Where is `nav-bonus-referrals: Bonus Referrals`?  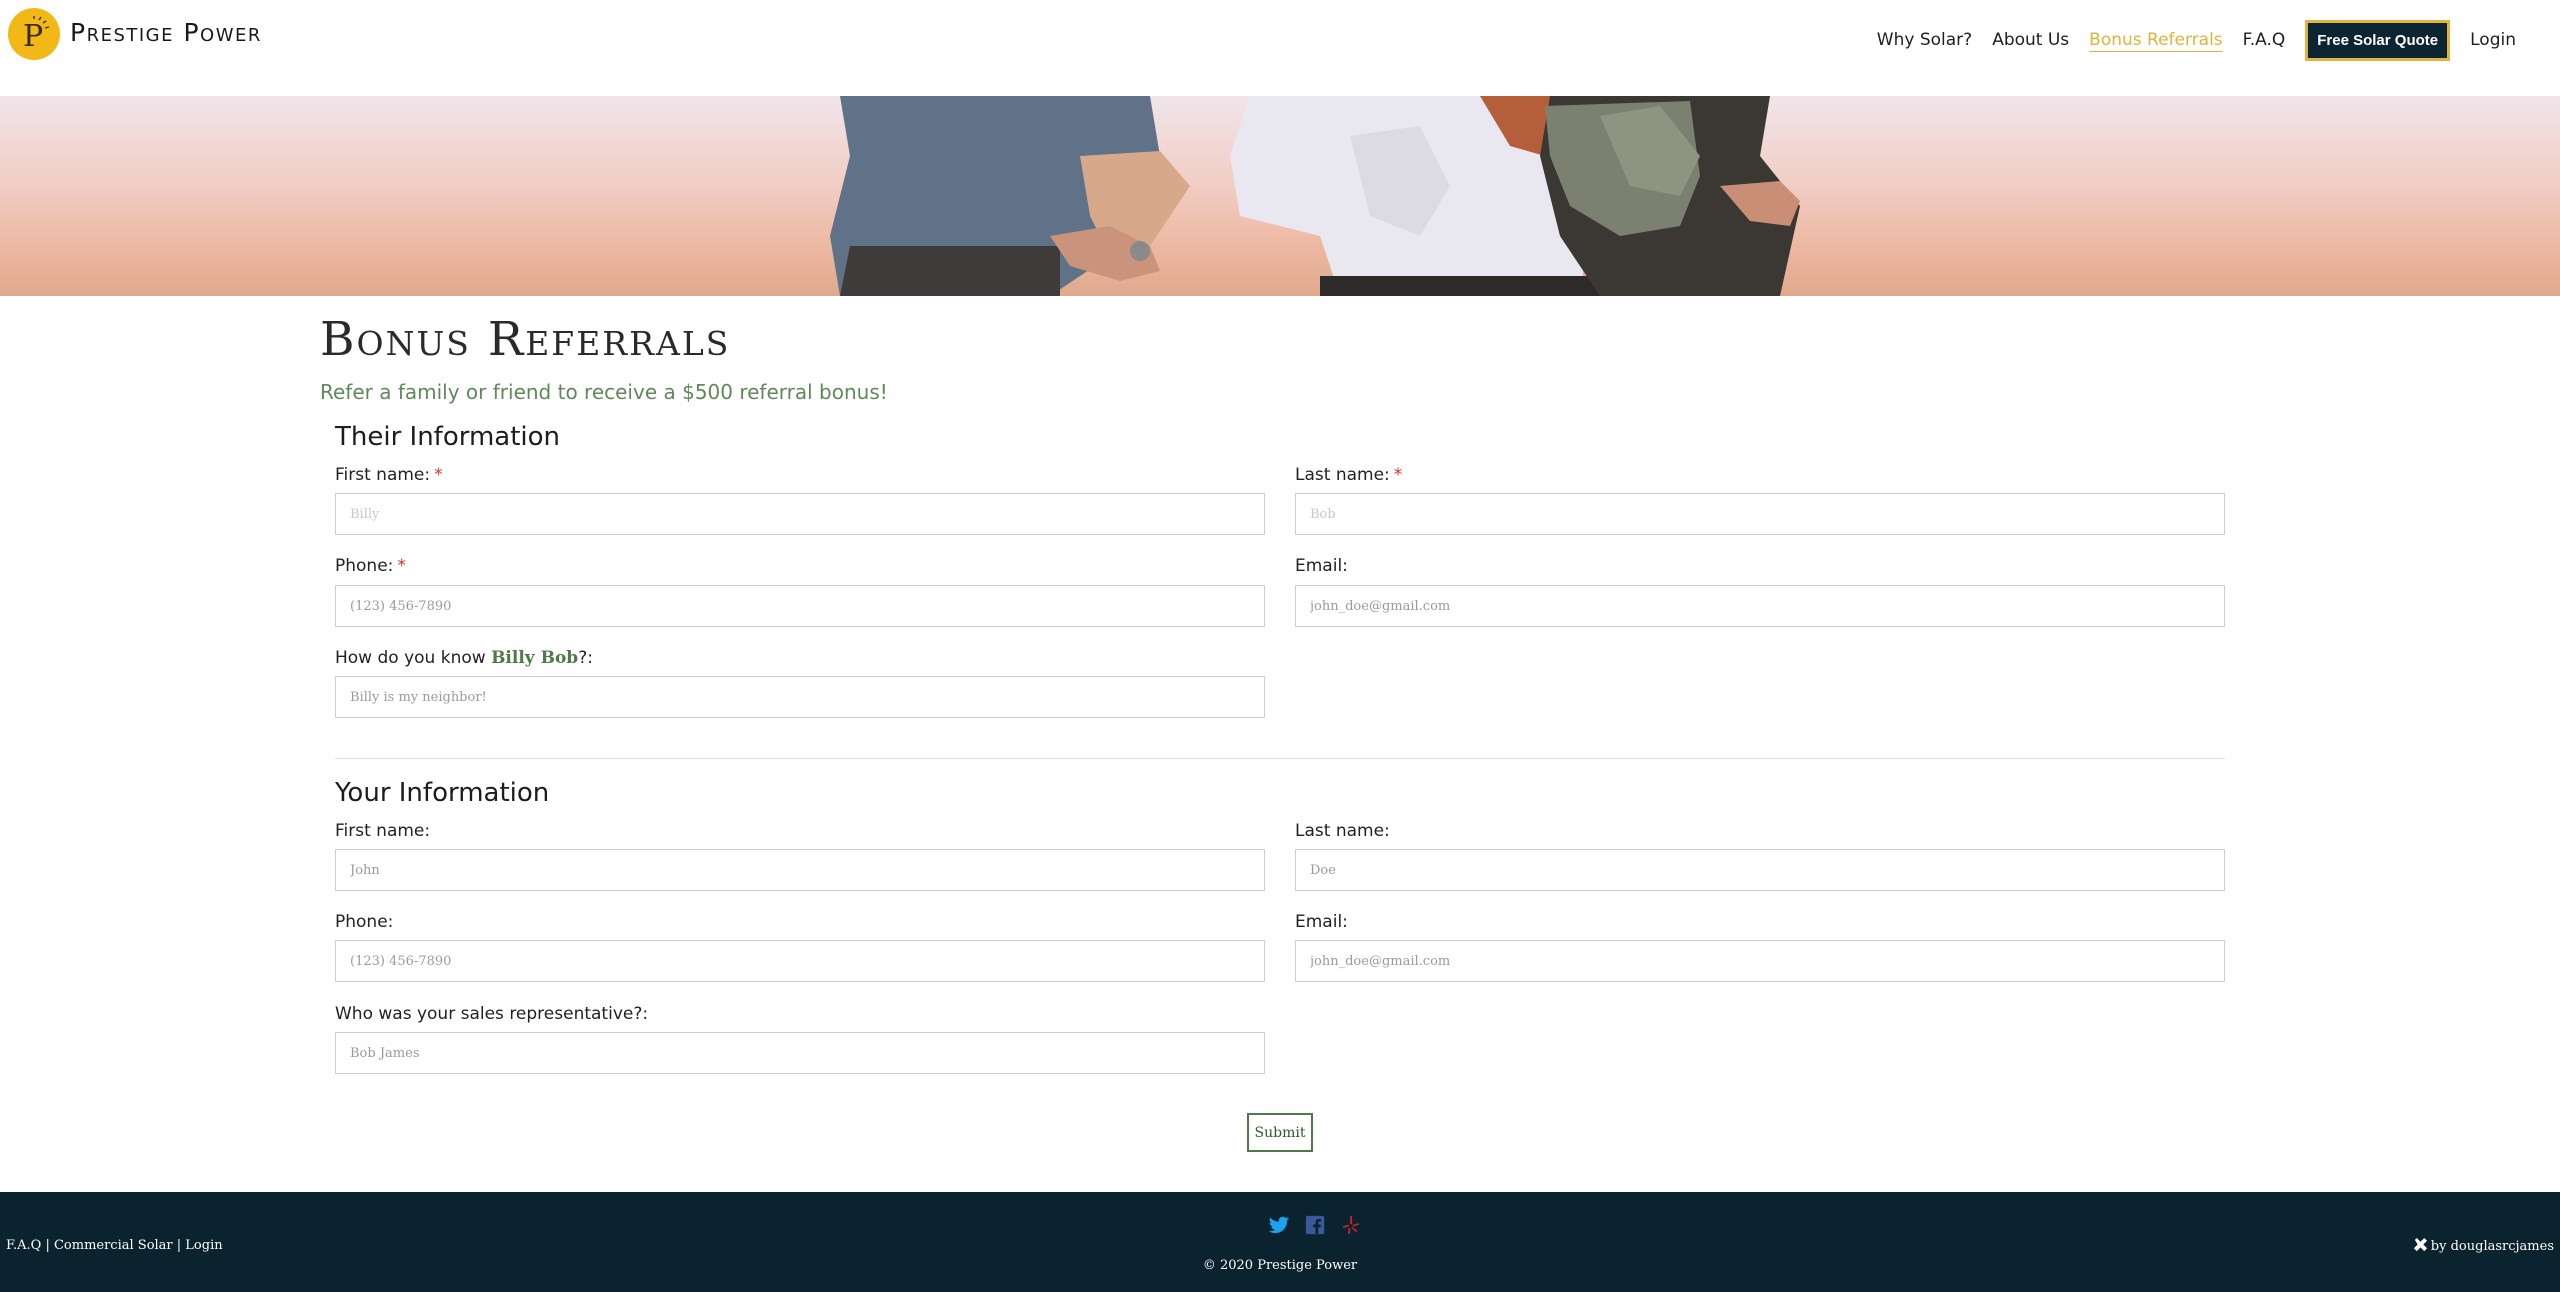 nav-bonus-referrals: Bonus Referrals is located at coordinates (2156, 40).